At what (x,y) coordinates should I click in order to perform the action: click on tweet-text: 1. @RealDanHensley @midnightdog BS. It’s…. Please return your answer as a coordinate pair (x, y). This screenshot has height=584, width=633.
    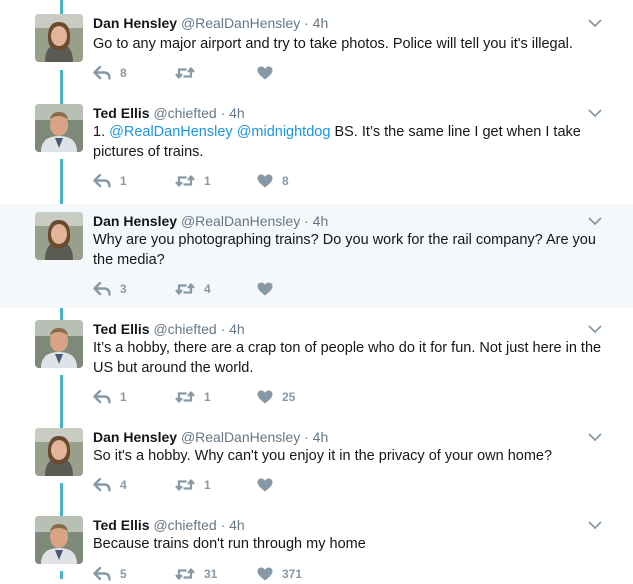
    Looking at the image, I should click on (350, 142).